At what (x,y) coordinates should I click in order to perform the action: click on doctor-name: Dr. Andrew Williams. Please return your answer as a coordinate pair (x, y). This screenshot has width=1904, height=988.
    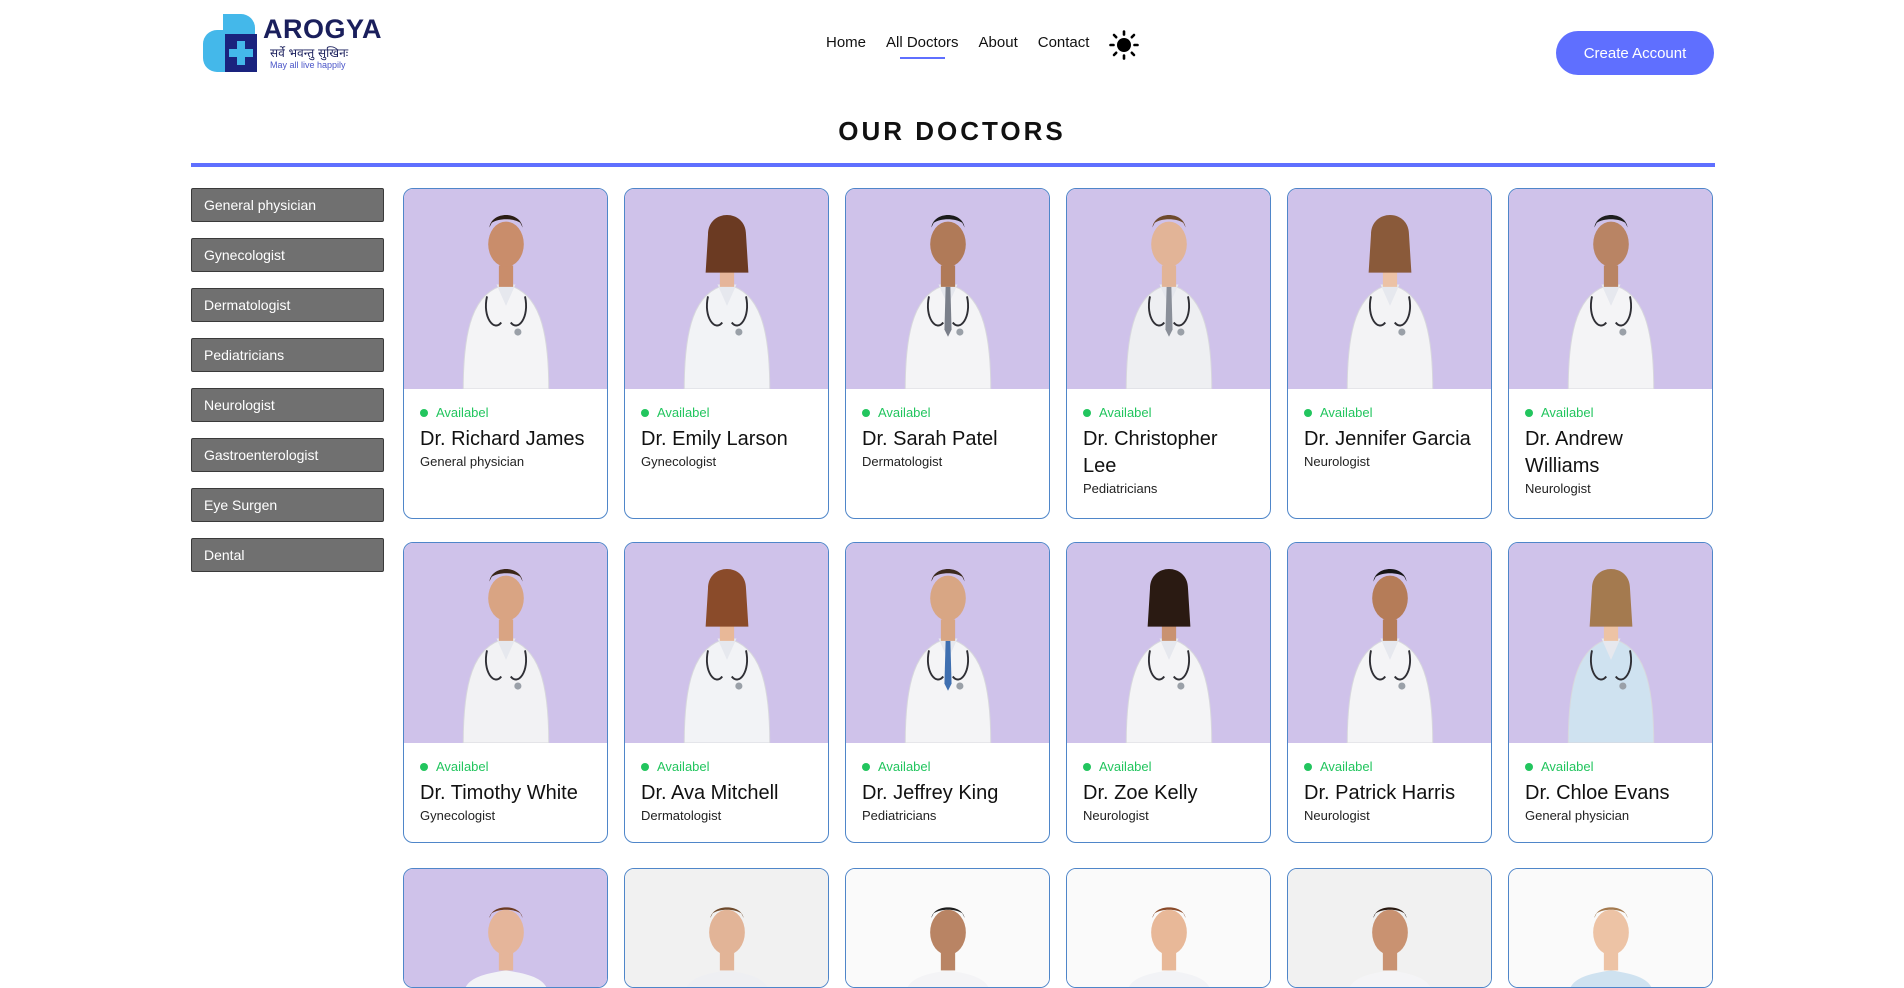
    Looking at the image, I should click on (1574, 452).